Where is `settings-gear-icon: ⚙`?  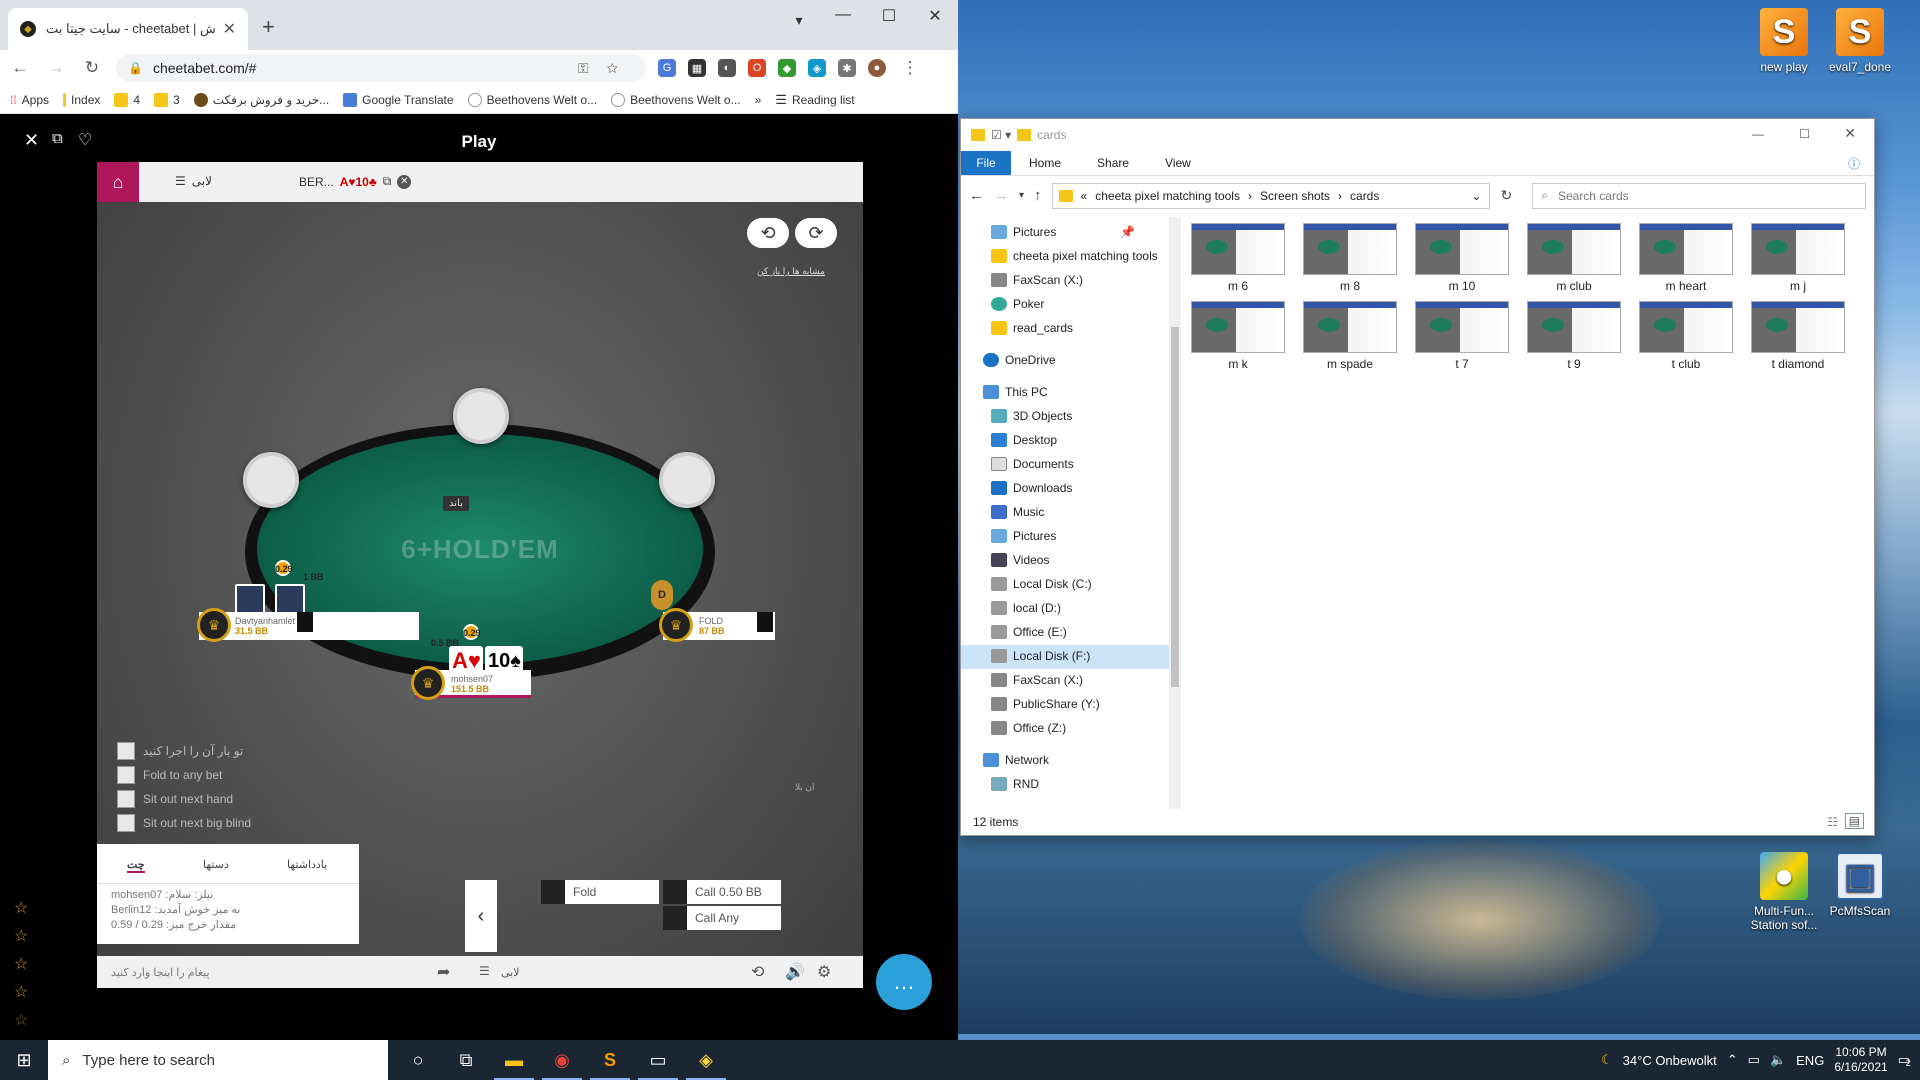
settings-gear-icon: ⚙ is located at coordinates (824, 972).